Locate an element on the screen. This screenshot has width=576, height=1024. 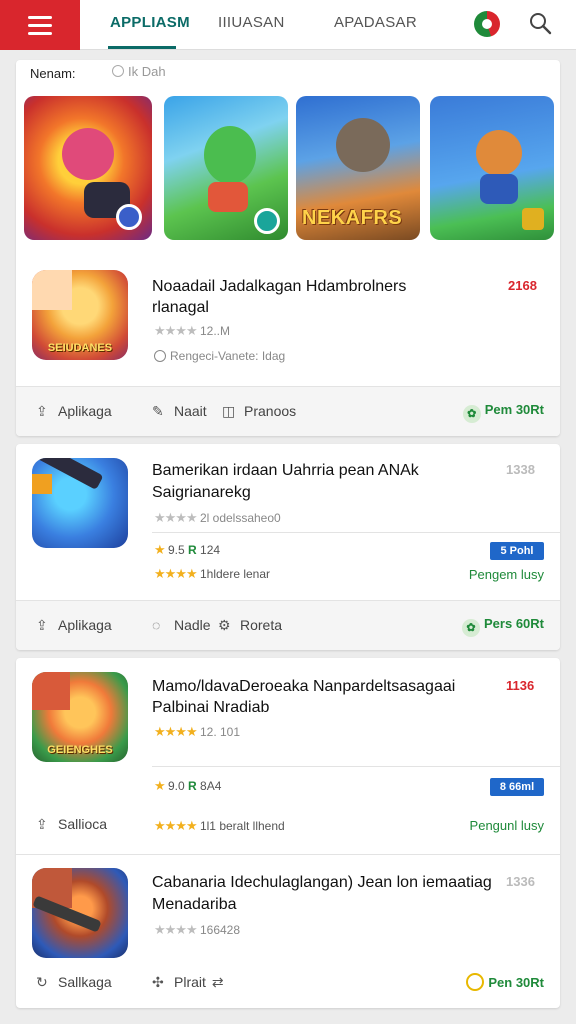
clock-icon is located at coordinates (118, 71).